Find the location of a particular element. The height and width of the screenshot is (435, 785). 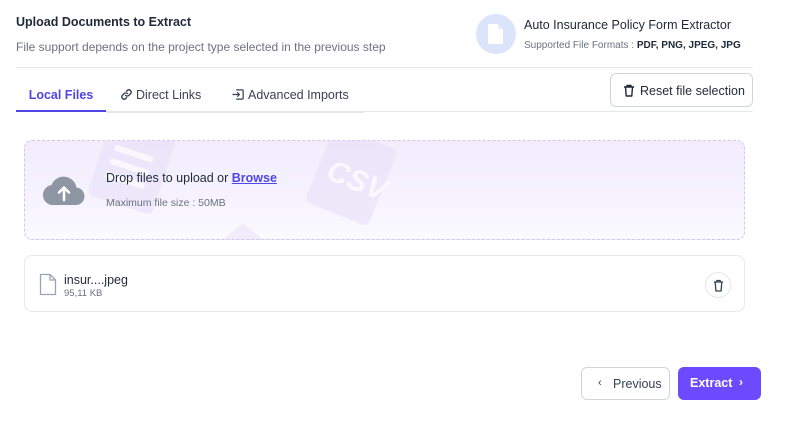

chevron-right-icon: › is located at coordinates (741, 382).